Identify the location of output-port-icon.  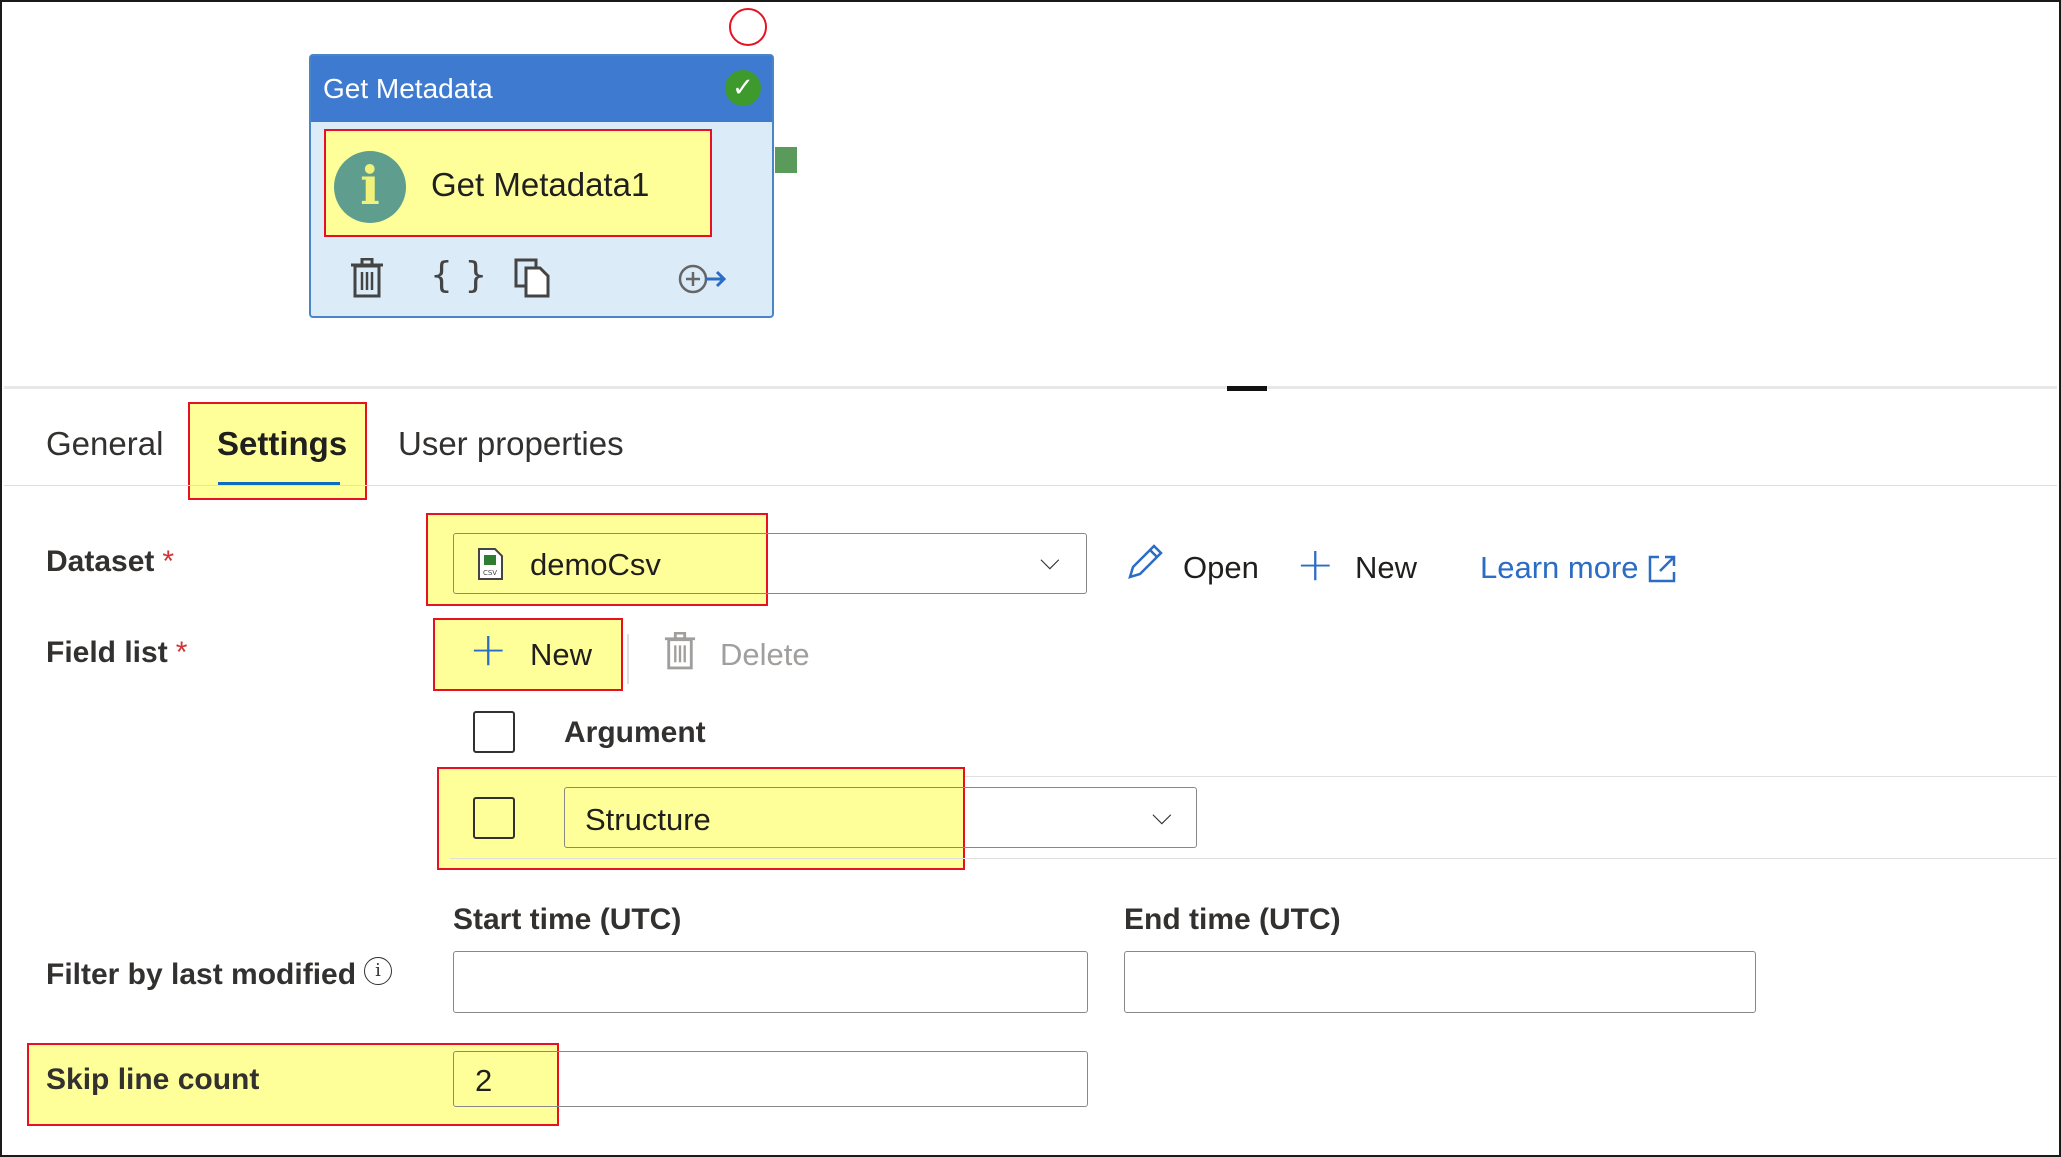
(786, 160).